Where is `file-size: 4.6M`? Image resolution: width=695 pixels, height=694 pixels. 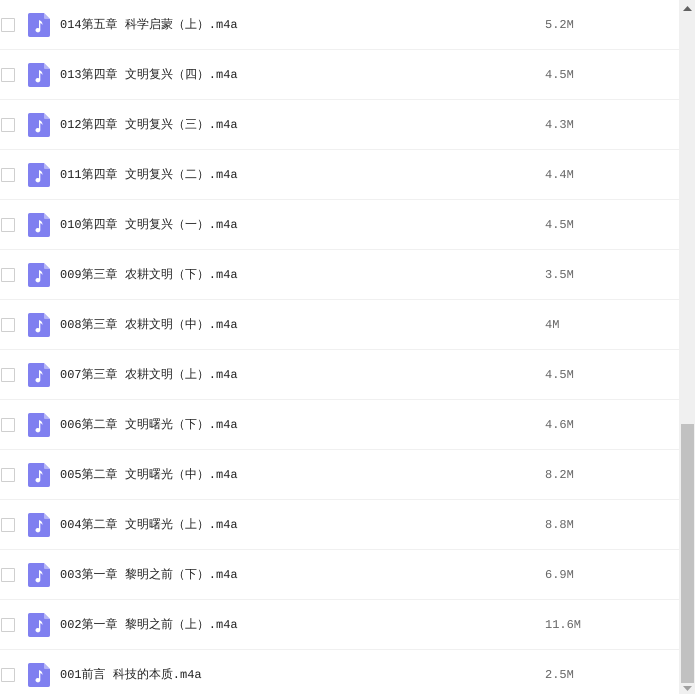
file-size: 4.6M is located at coordinates (559, 425).